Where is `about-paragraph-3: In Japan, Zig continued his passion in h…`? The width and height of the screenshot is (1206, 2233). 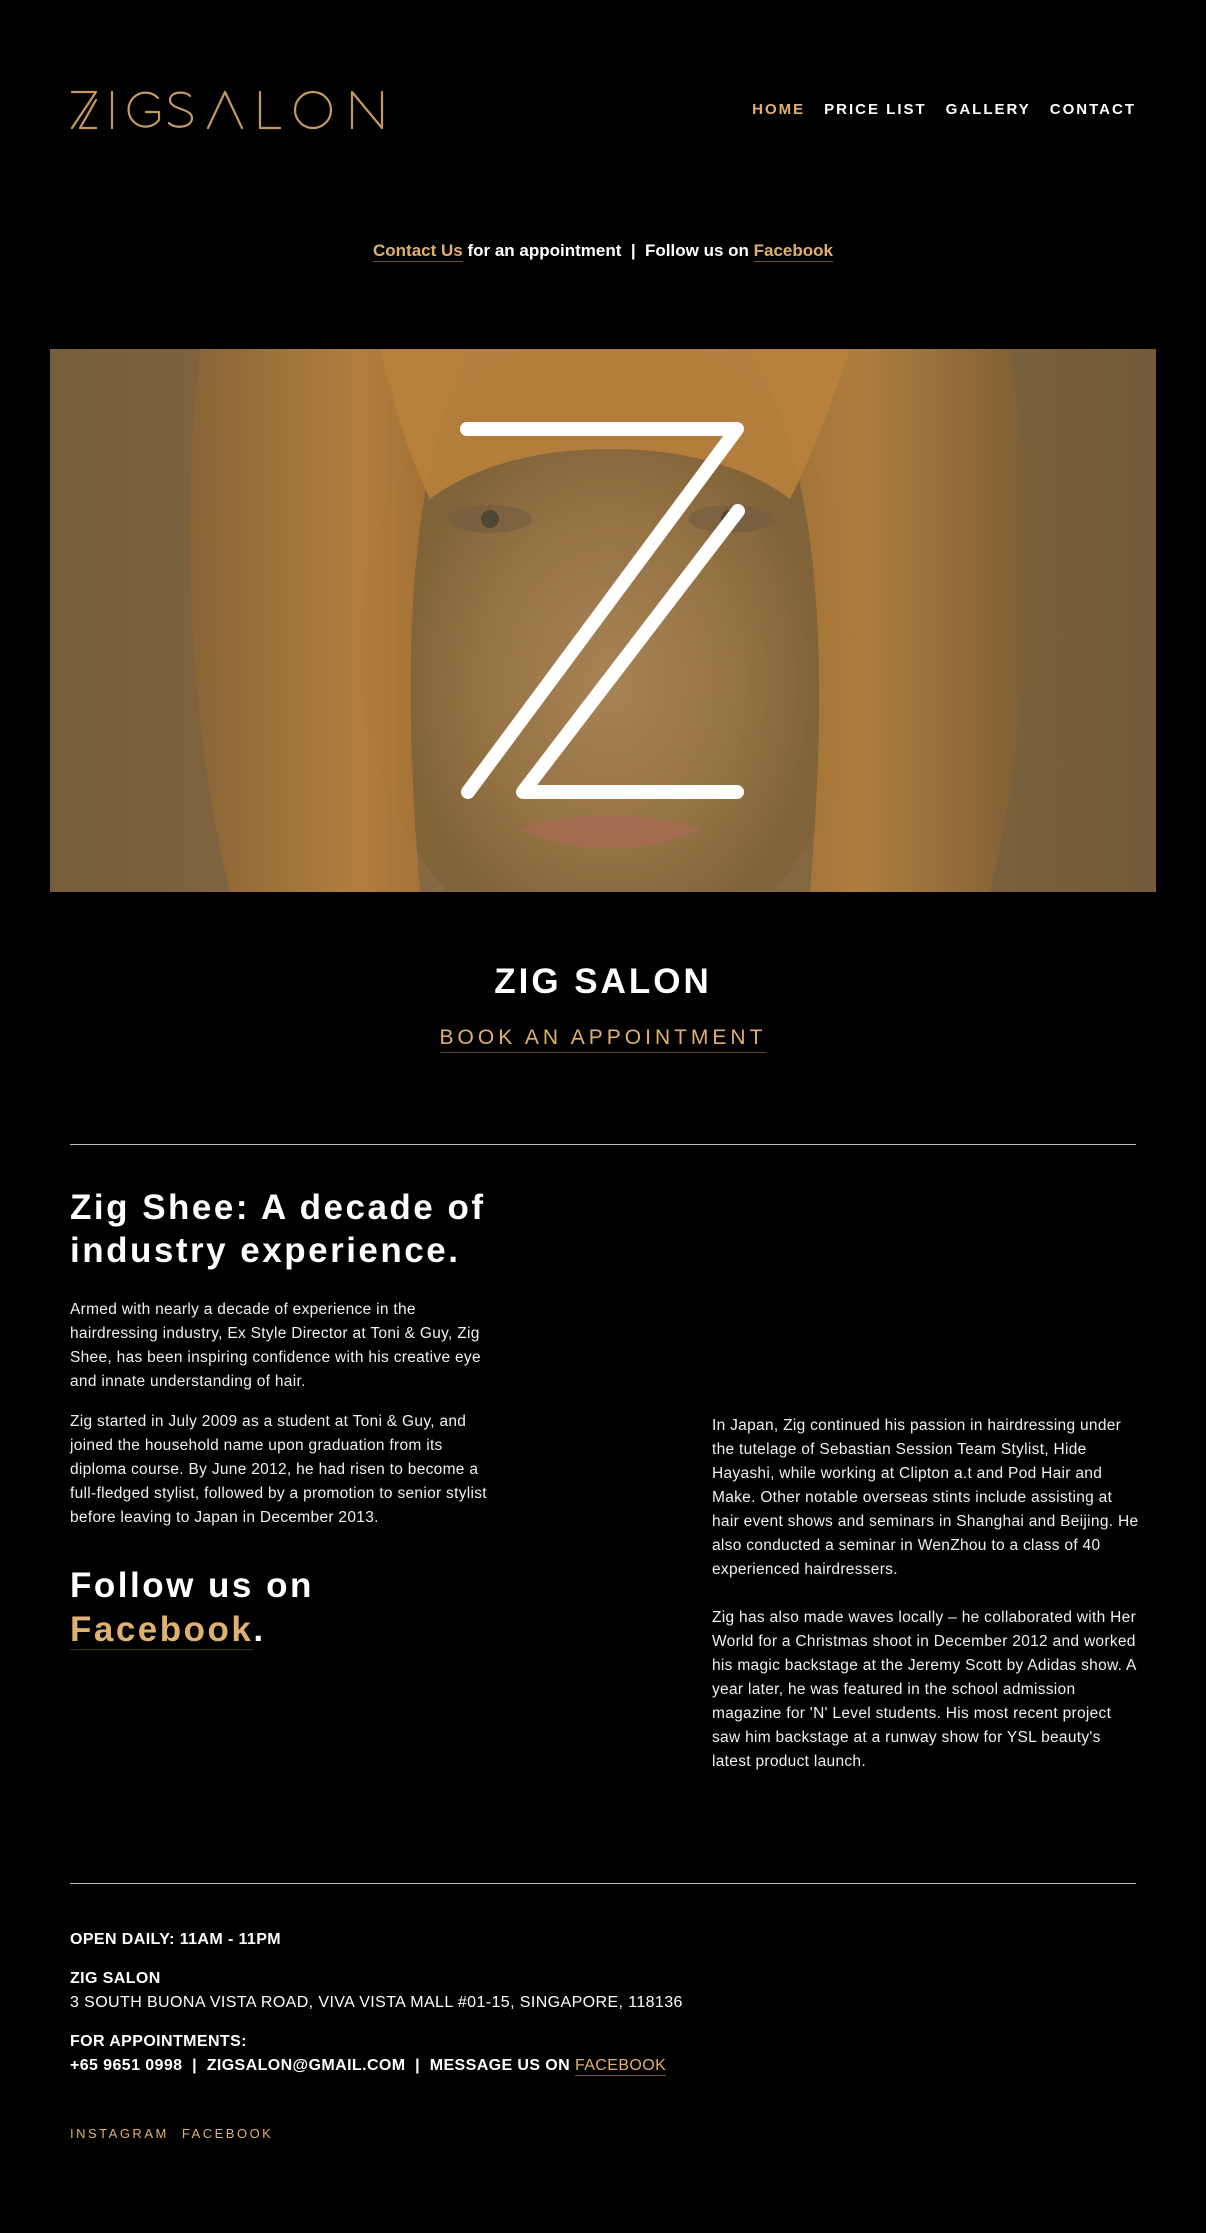 about-paragraph-3: In Japan, Zig continued his passion in h… is located at coordinates (925, 1497).